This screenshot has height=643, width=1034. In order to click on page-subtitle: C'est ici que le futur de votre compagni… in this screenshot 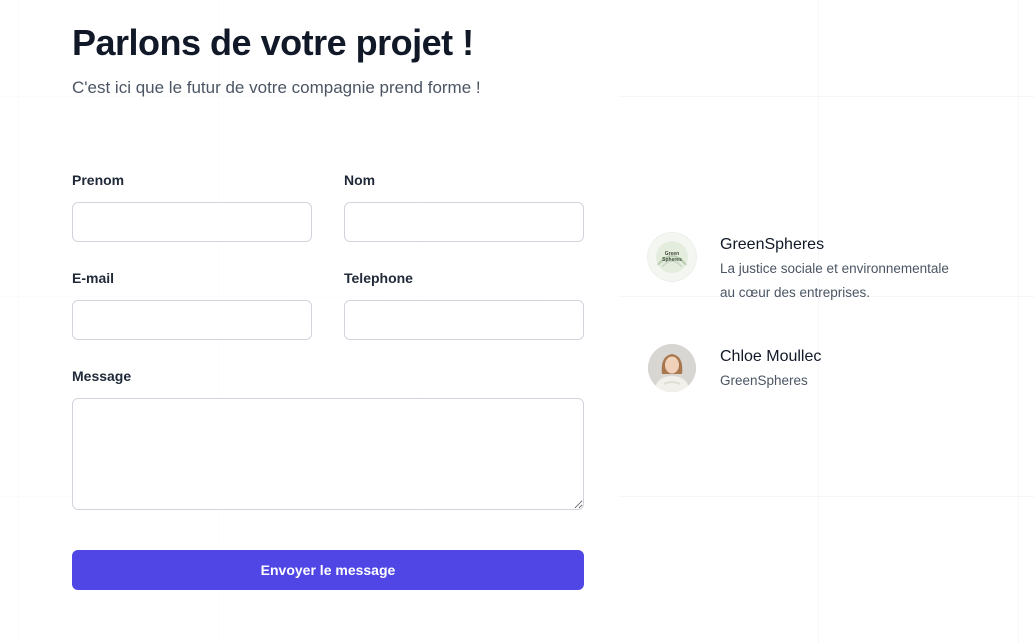, I will do `click(276, 87)`.